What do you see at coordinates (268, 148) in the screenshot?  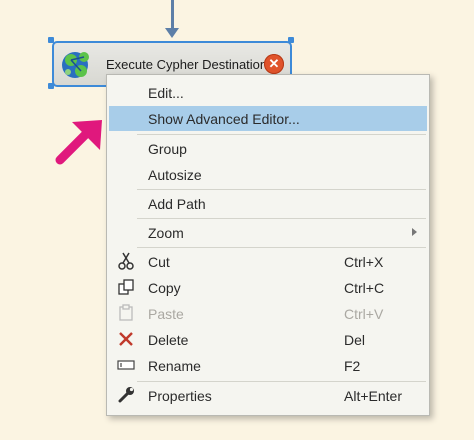 I see `menu-item-group: Group` at bounding box center [268, 148].